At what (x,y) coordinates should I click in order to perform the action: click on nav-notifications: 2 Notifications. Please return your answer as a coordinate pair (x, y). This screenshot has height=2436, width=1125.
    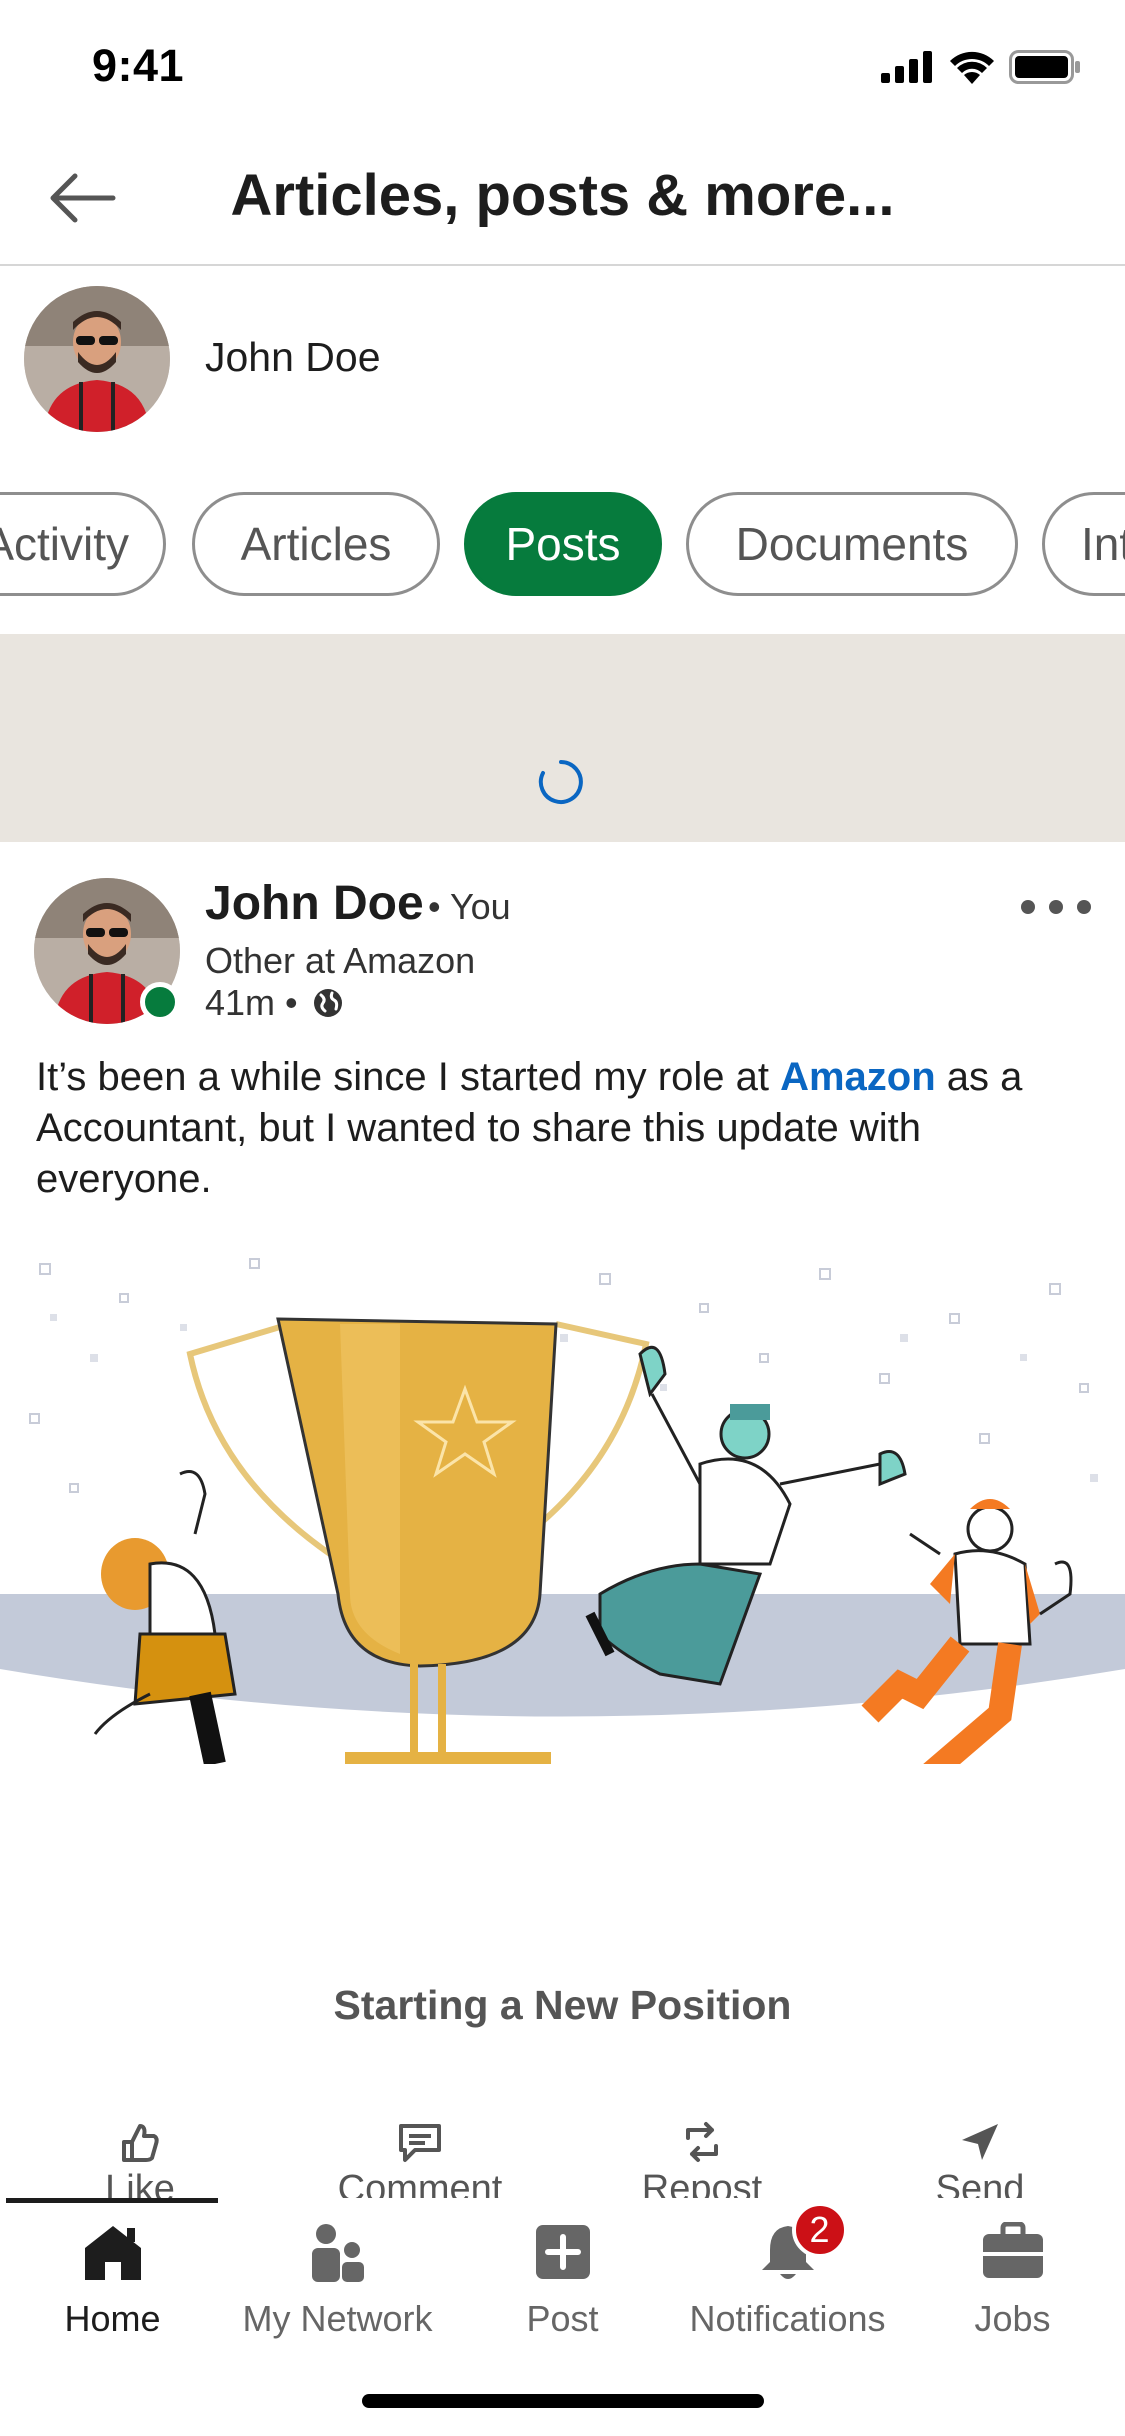
    Looking at the image, I should click on (787, 2271).